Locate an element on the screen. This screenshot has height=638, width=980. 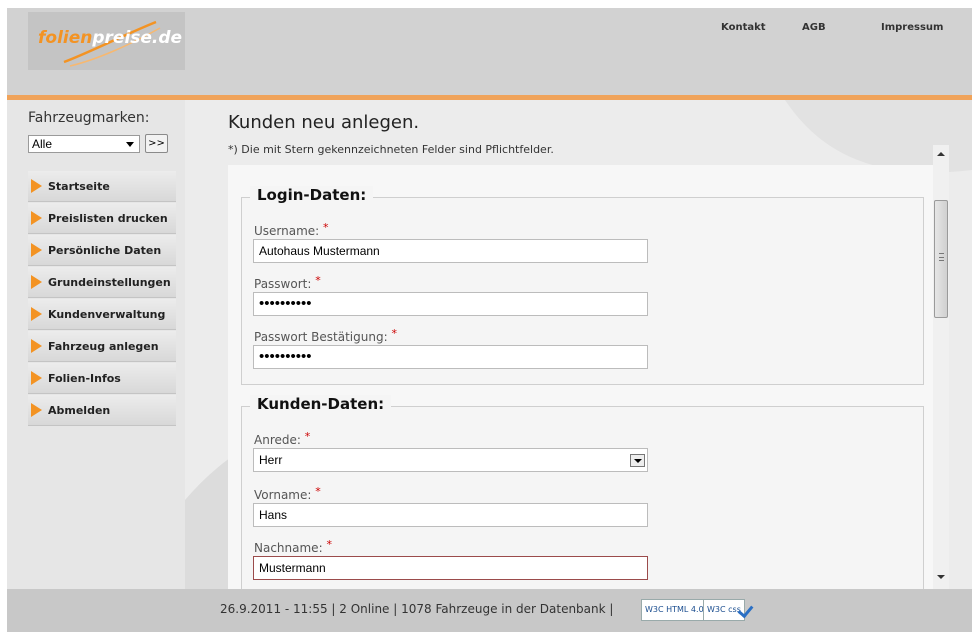
sidebar-item-abmelden: Abmelden is located at coordinates (102, 410).